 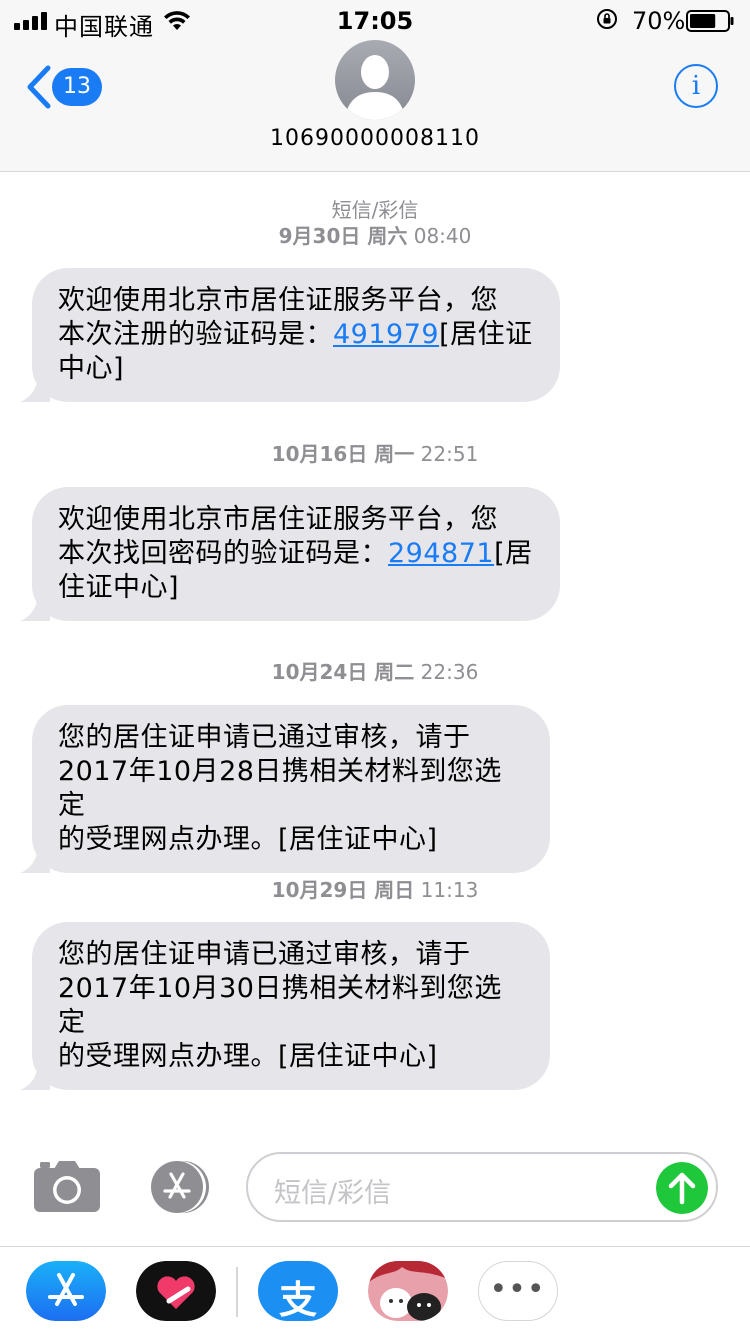 What do you see at coordinates (442, 236) in the screenshot?
I see `timestamp-time: 08:40` at bounding box center [442, 236].